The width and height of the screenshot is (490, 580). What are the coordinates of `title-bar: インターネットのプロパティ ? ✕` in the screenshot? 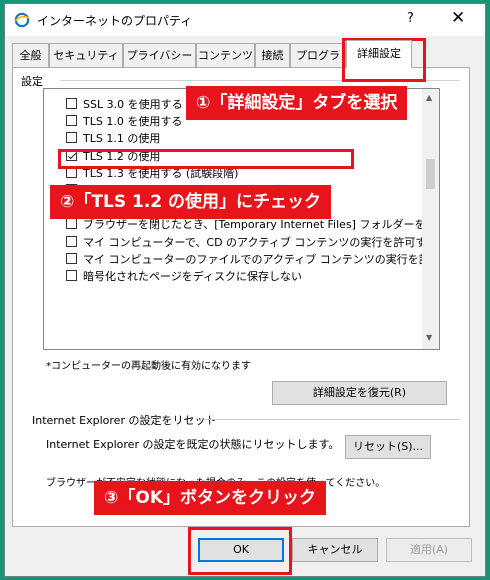 It's located at (245, 20).